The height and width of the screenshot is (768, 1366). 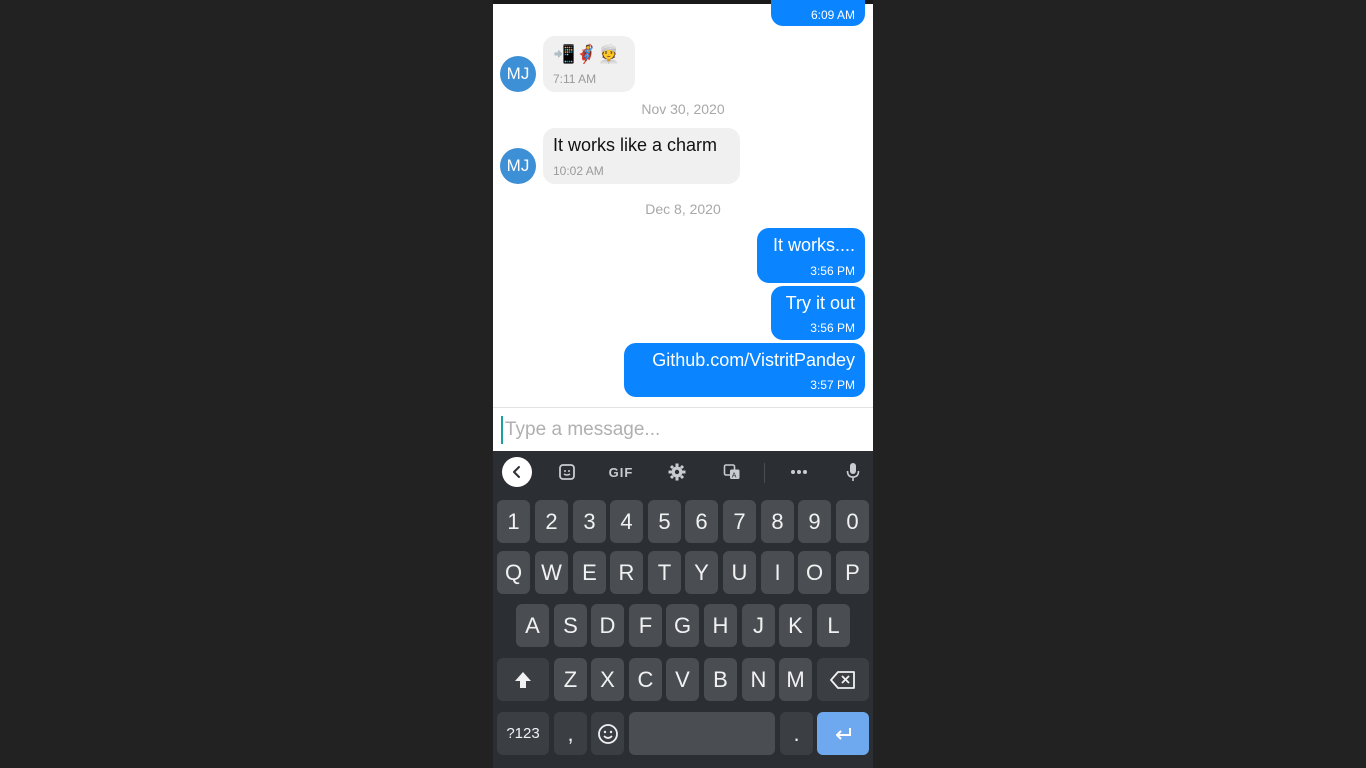 What do you see at coordinates (570, 625) in the screenshot?
I see `key-s: S` at bounding box center [570, 625].